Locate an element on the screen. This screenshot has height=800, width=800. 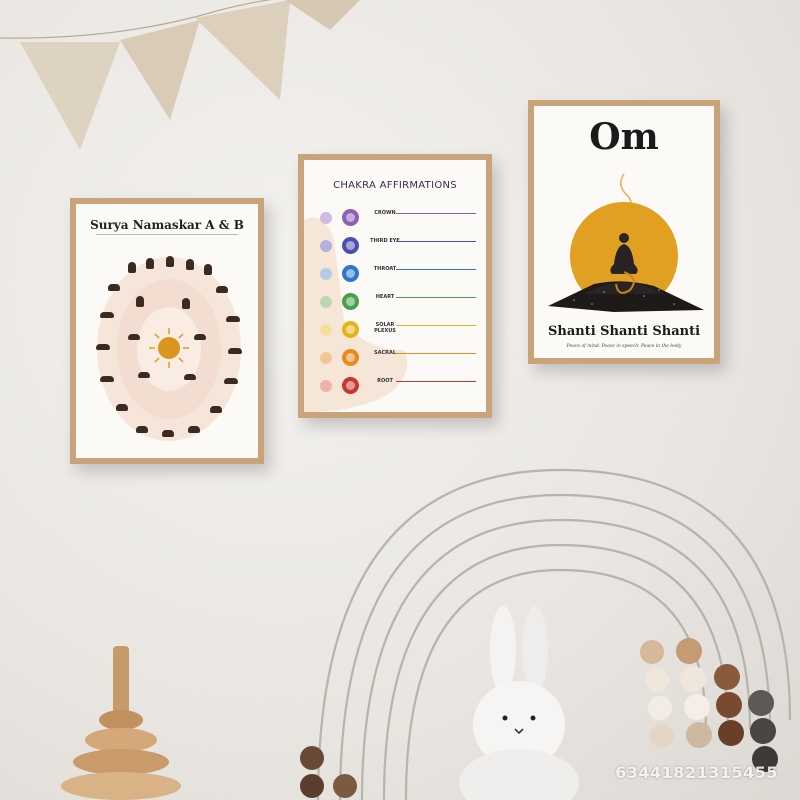
stacking-toy is located at coordinates (121, 723).